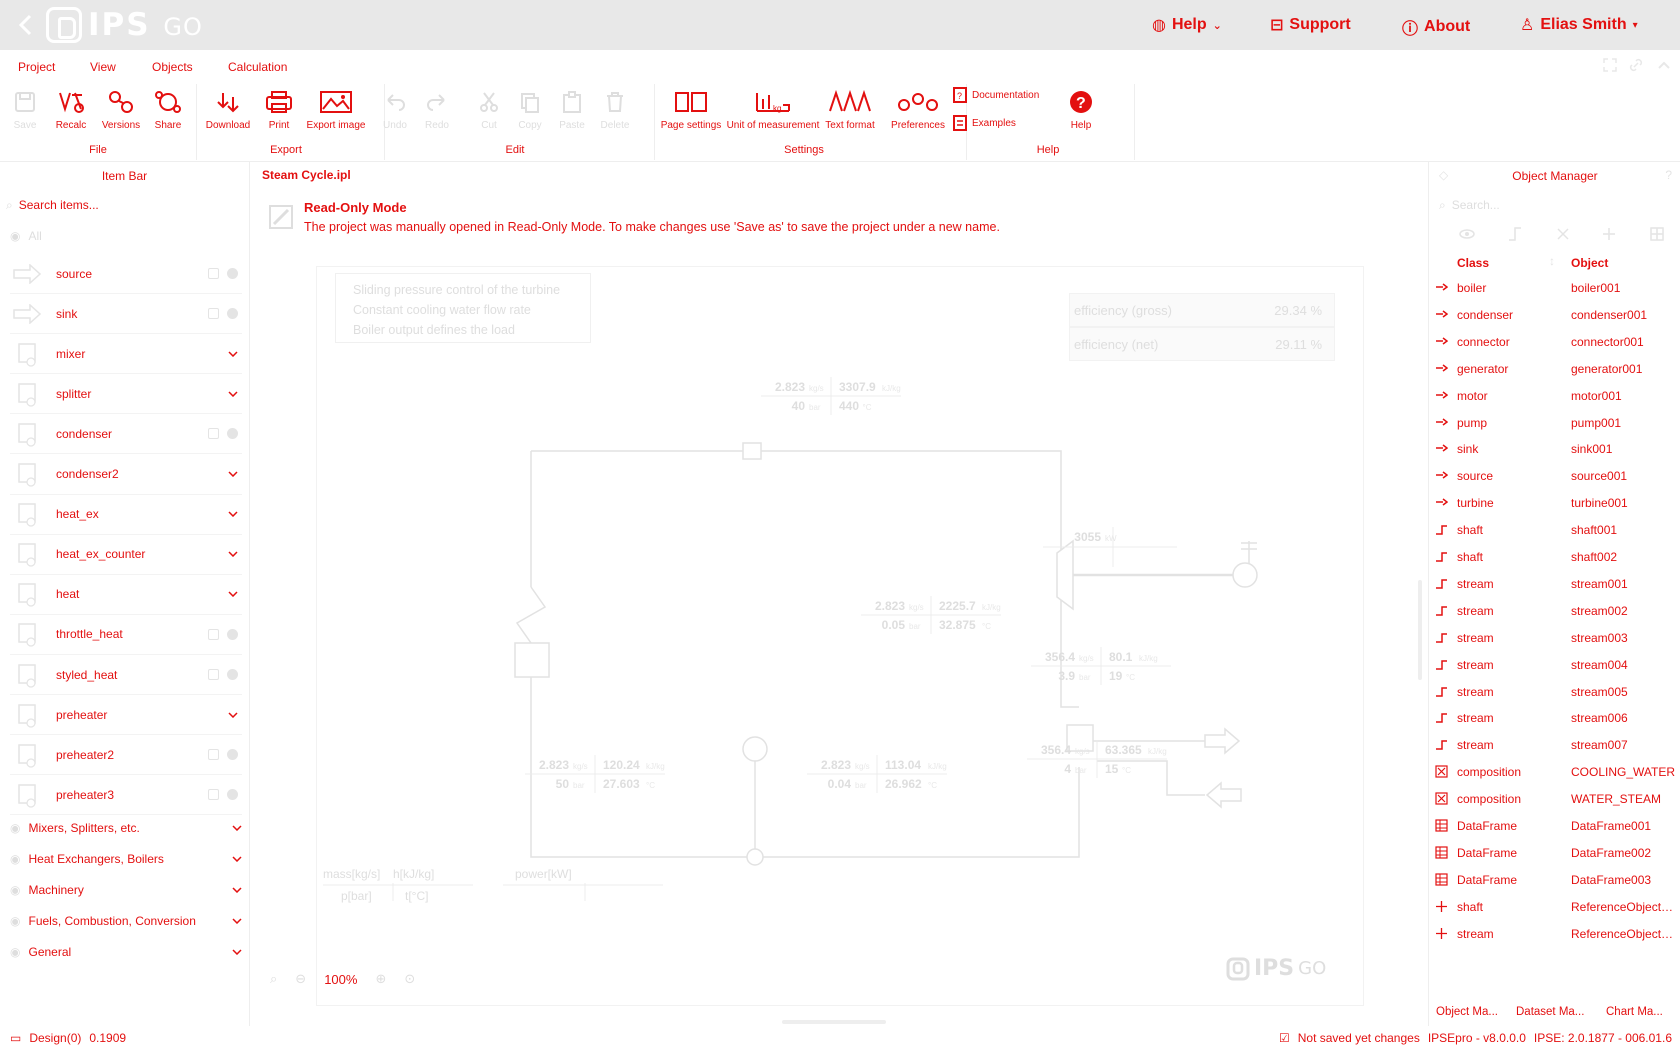 The width and height of the screenshot is (1680, 1050). Describe the element at coordinates (257, 67) in the screenshot. I see `menu-calculation: Calculation` at that location.